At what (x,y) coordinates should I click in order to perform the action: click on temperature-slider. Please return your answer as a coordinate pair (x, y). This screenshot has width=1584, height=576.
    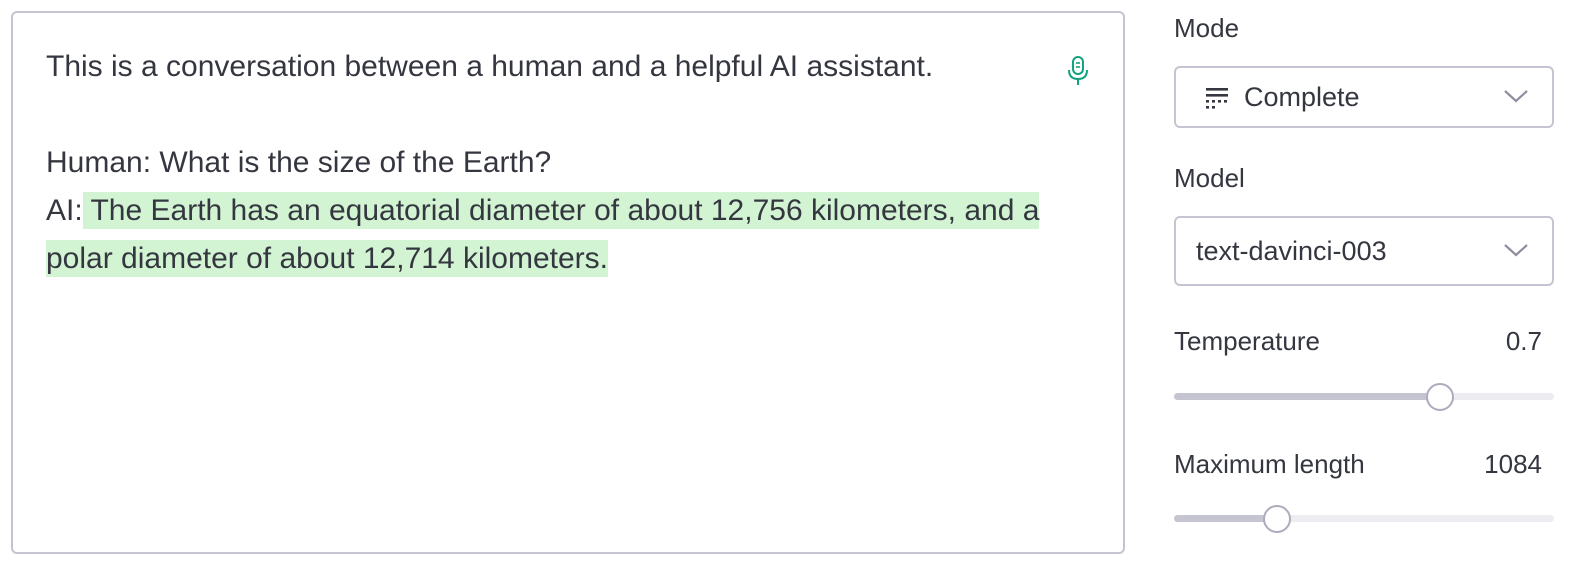
    Looking at the image, I should click on (1364, 396).